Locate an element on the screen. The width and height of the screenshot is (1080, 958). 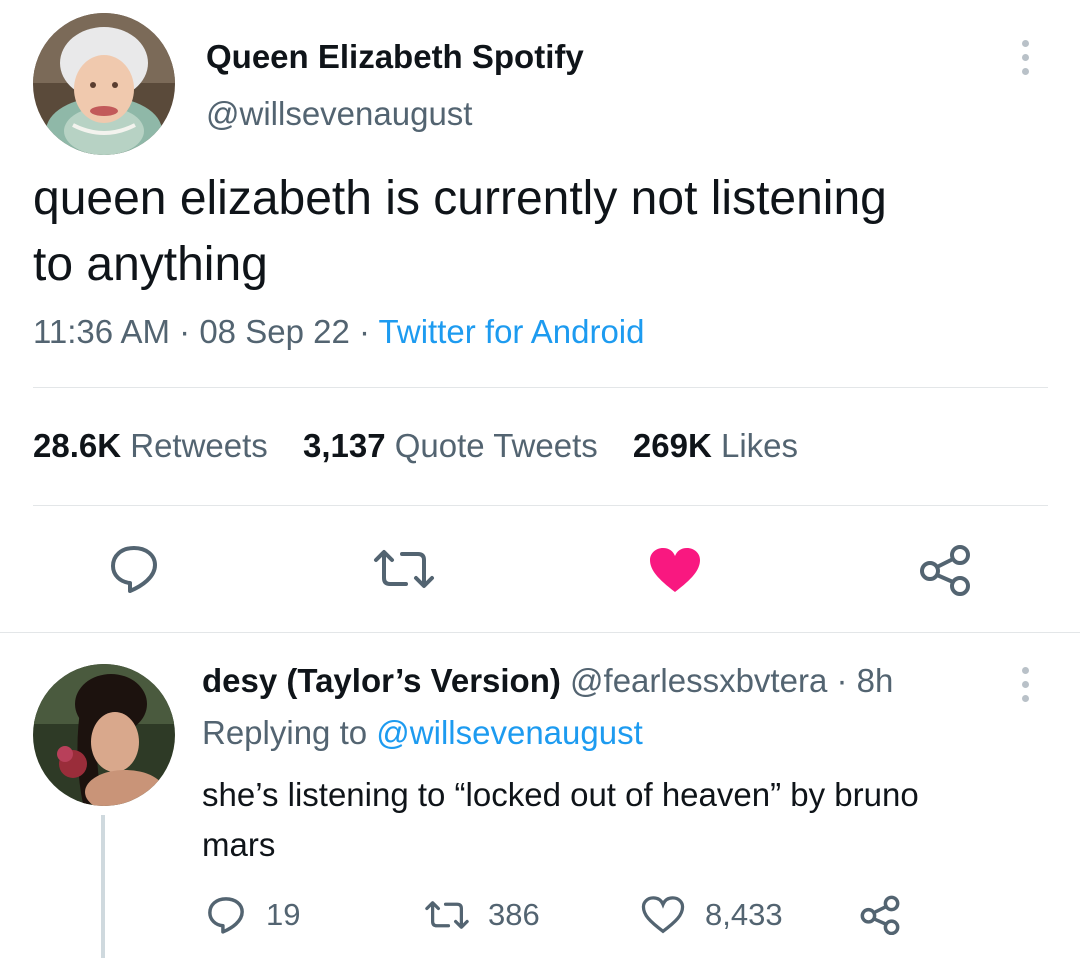
like-count: 8,433 is located at coordinates (744, 914).